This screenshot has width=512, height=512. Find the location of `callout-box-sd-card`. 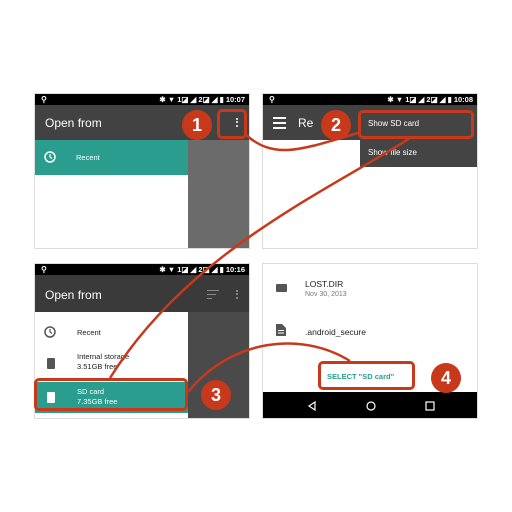

callout-box-sd-card is located at coordinates (111, 394).